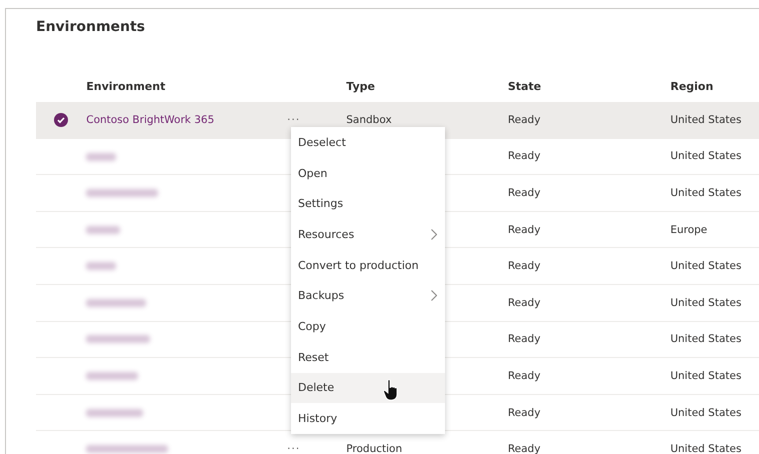  What do you see at coordinates (368, 265) in the screenshot?
I see `menu-item: Convert to production` at bounding box center [368, 265].